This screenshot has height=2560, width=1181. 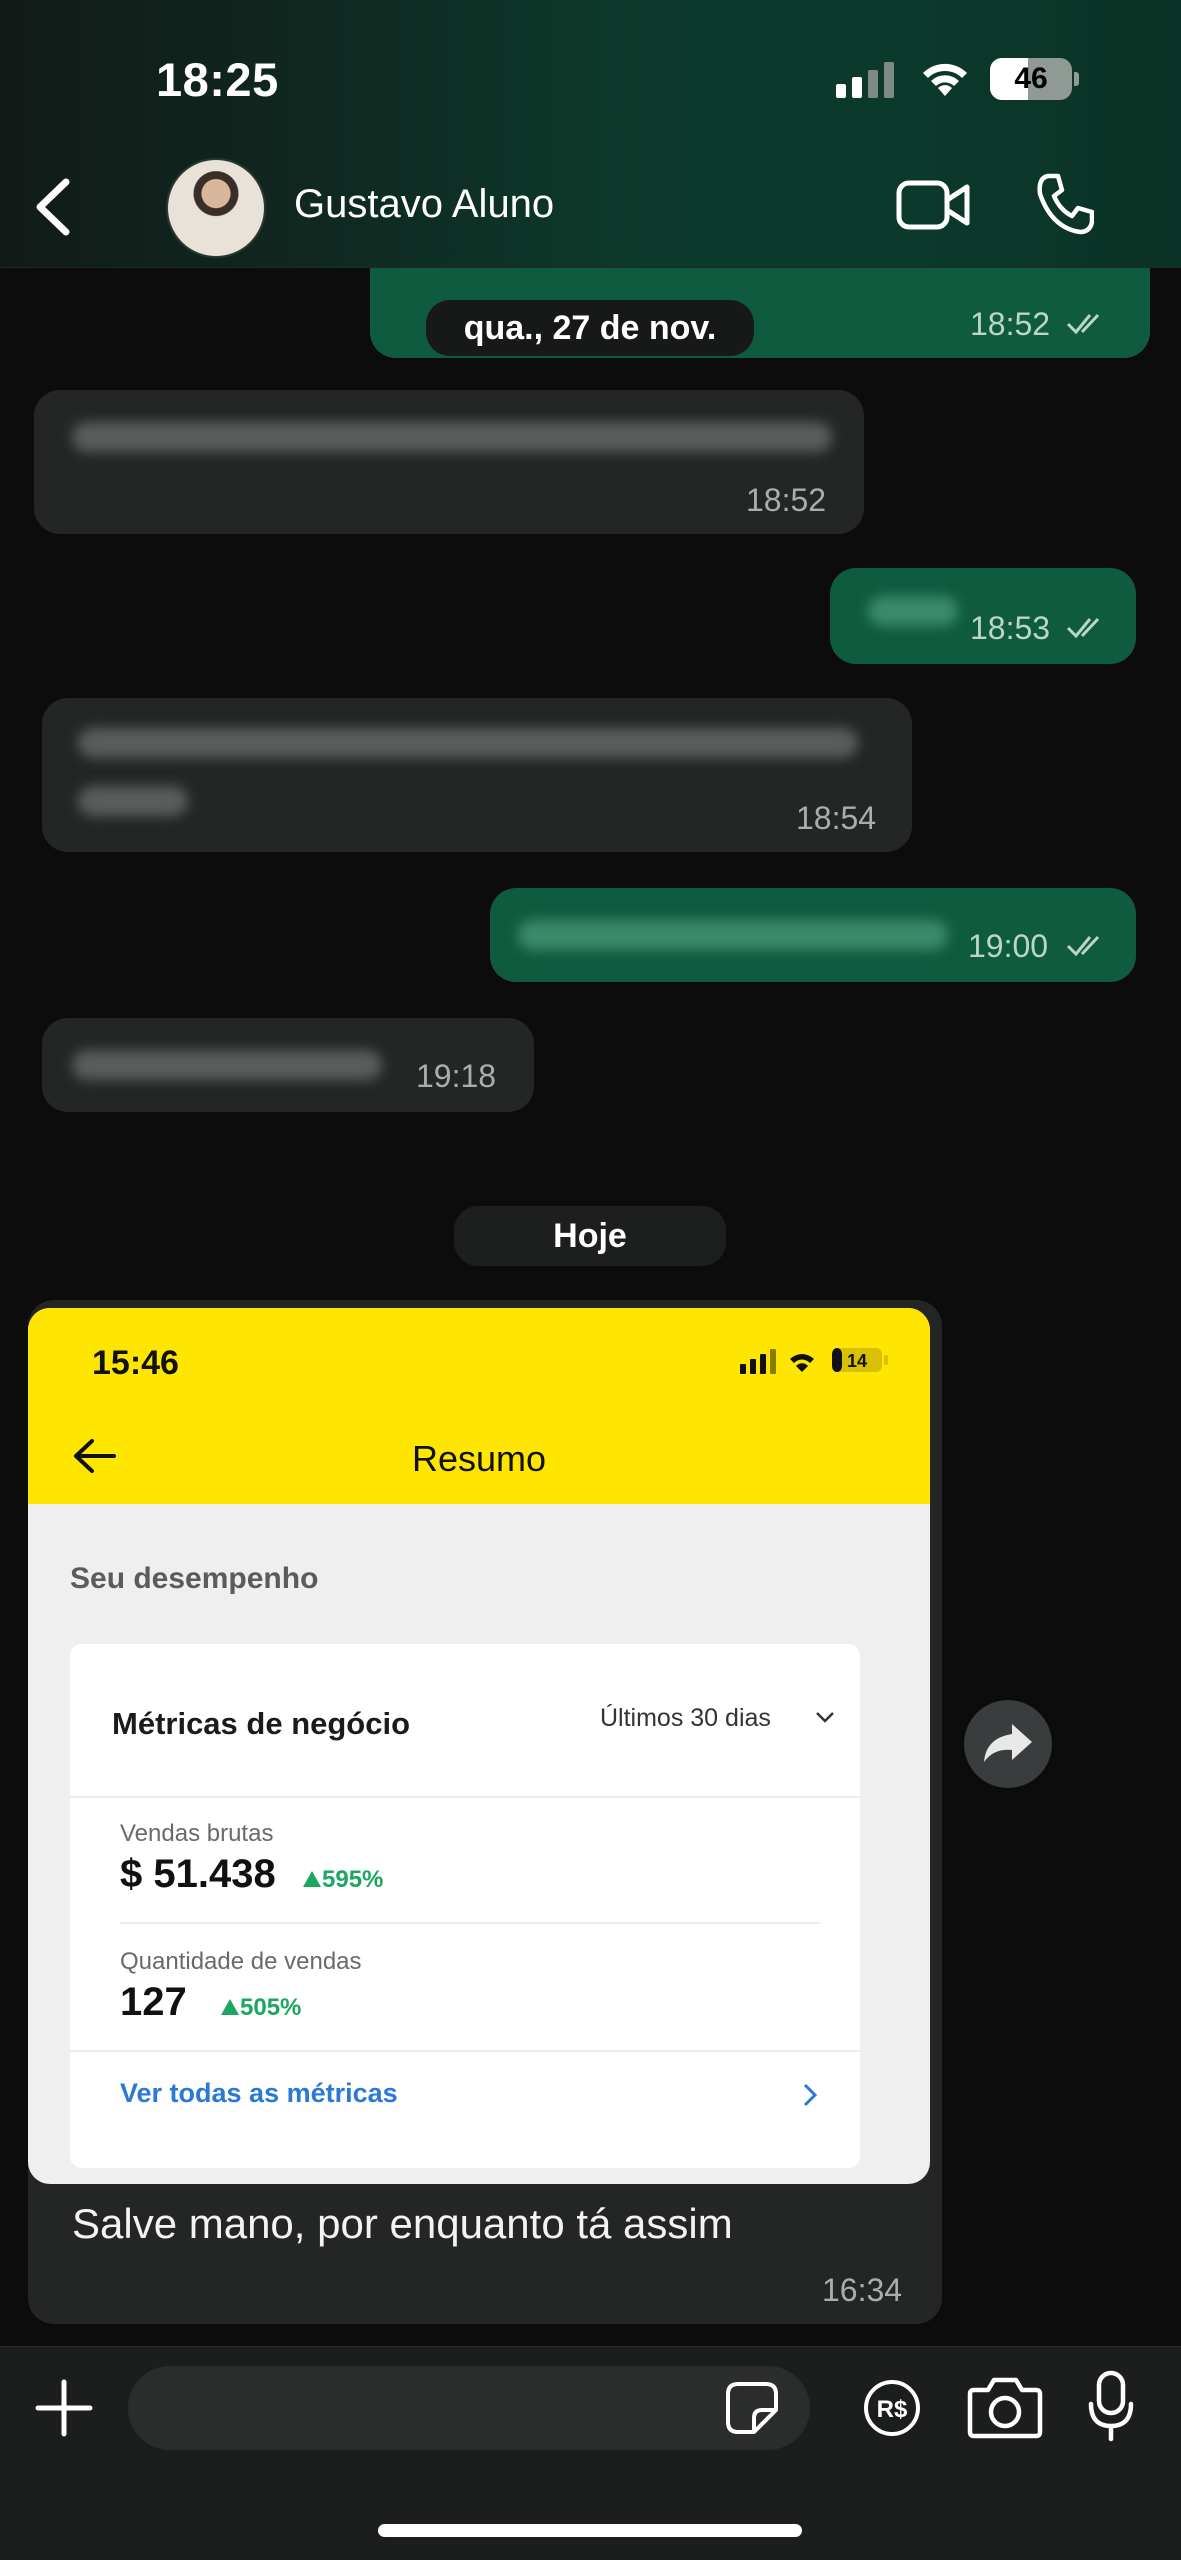 I want to click on metric-label: Vendas brutas, so click(x=197, y=1833).